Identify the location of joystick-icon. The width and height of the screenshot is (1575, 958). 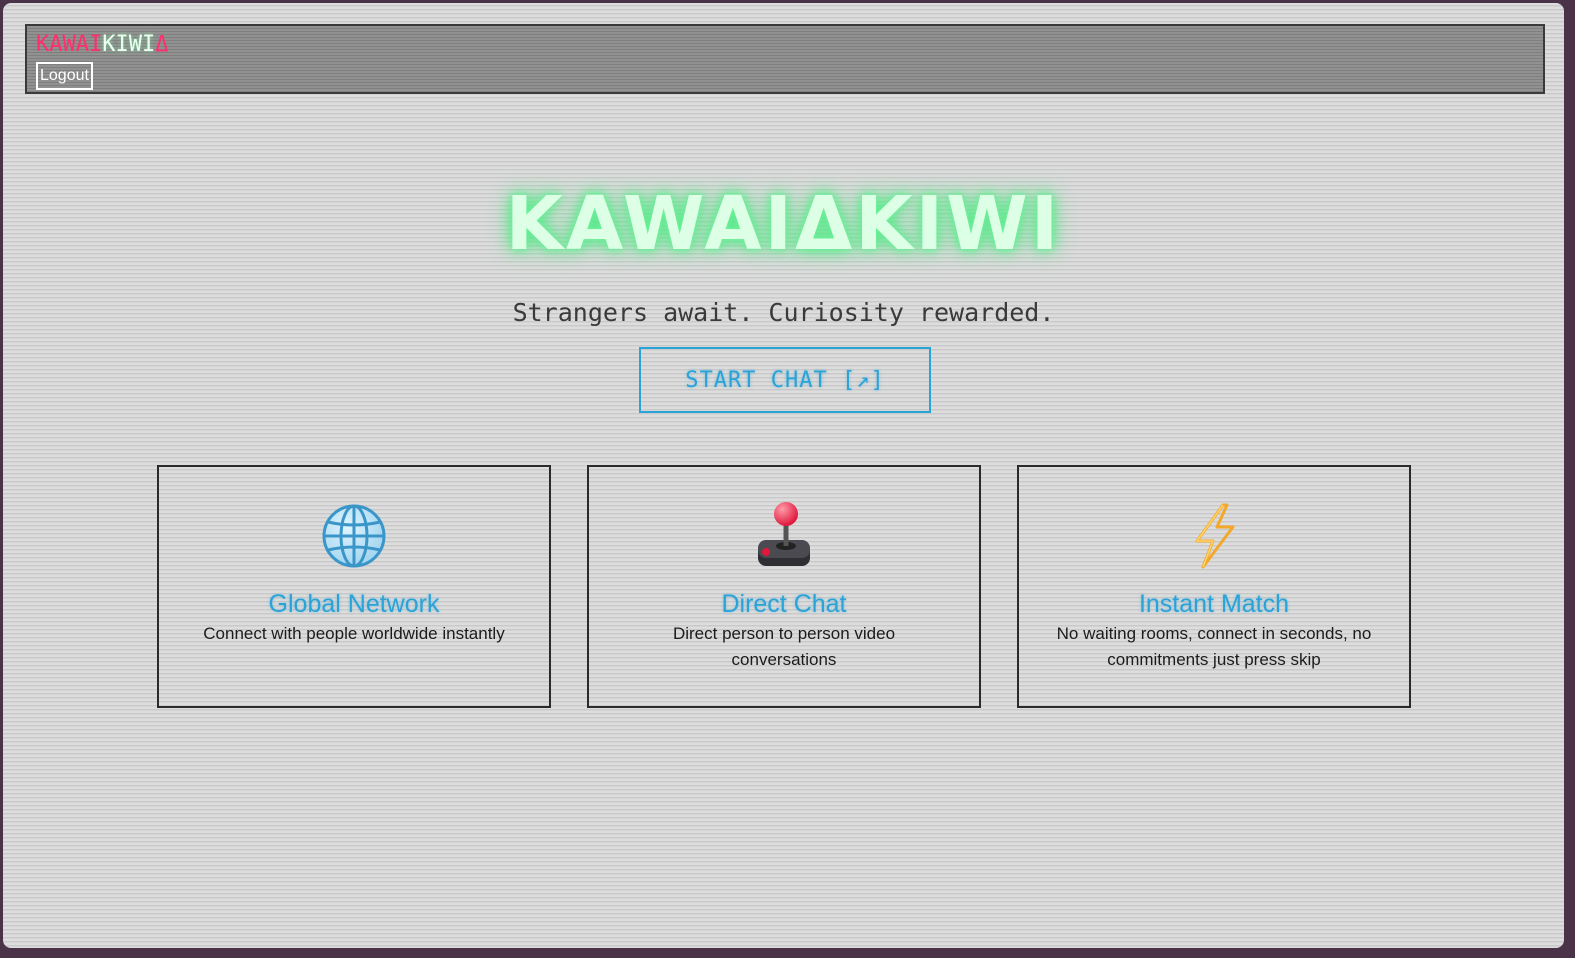
(784, 536).